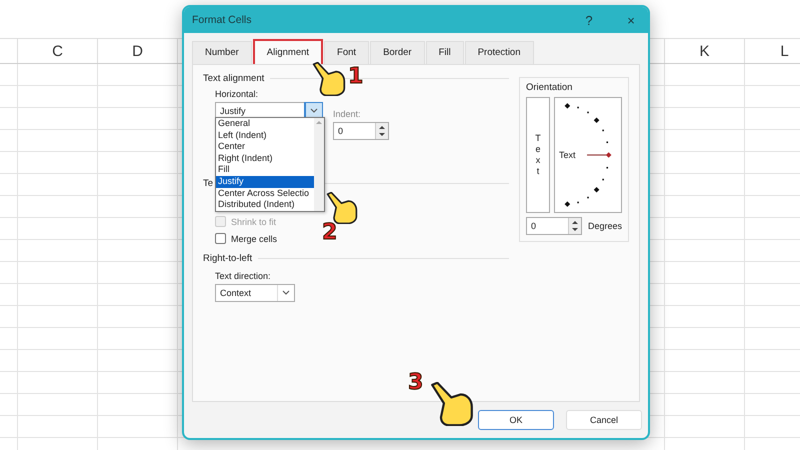 This screenshot has height=450, width=800. Describe the element at coordinates (347, 52) in the screenshot. I see `tab: Font` at that location.